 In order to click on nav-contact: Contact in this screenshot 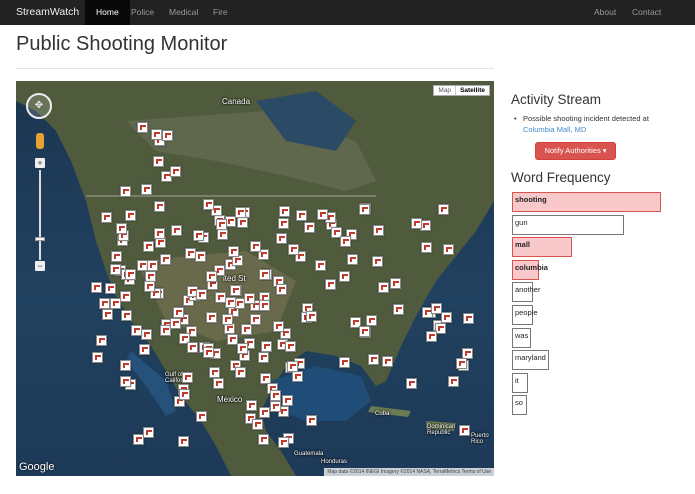, I will do `click(646, 12)`.